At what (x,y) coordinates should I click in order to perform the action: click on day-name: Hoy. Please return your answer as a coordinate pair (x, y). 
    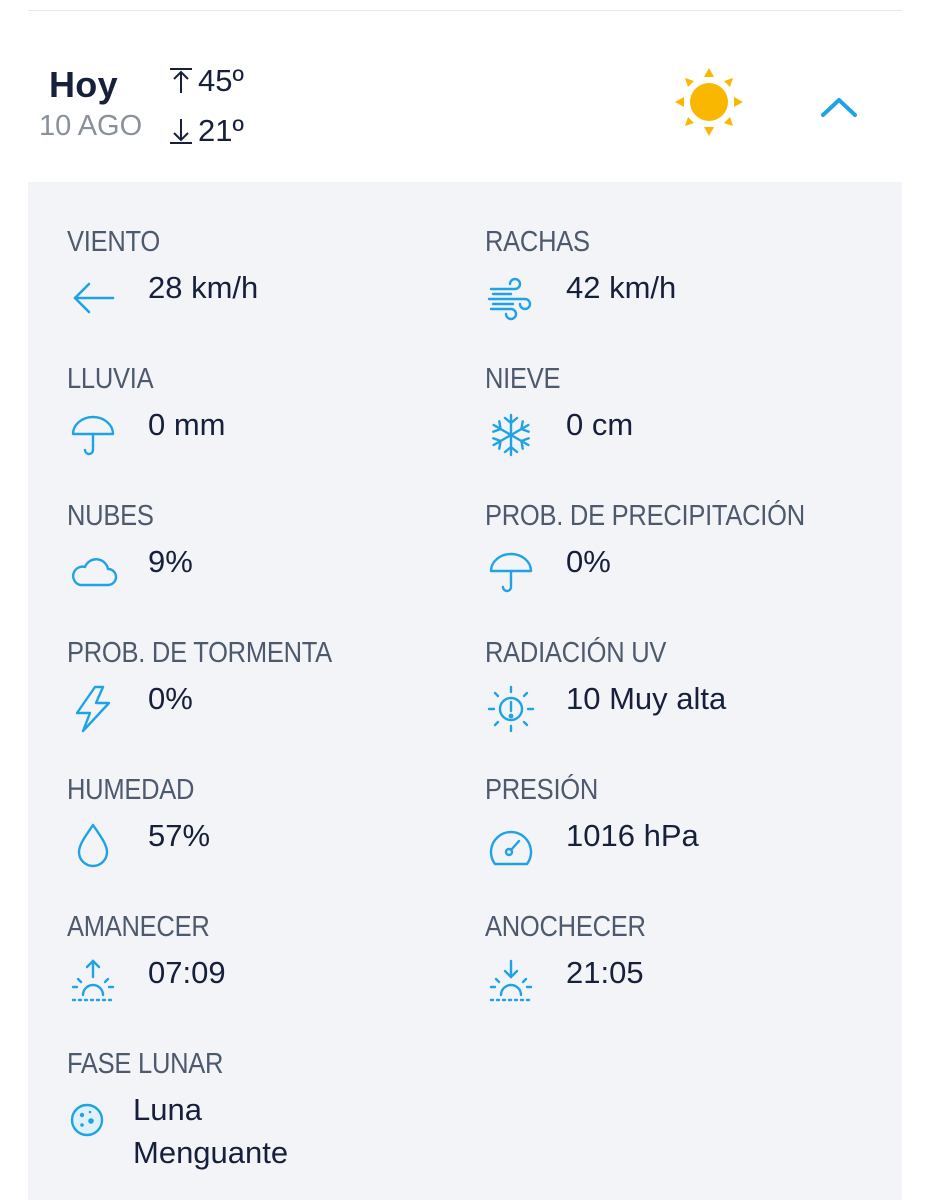
    Looking at the image, I should click on (83, 84).